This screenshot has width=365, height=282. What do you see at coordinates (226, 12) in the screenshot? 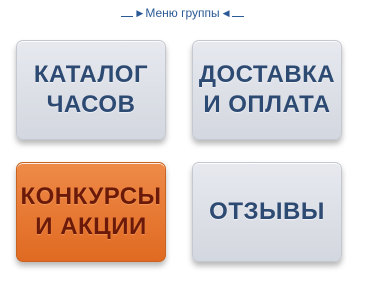
I see `arrow-left-icon: ◀` at bounding box center [226, 12].